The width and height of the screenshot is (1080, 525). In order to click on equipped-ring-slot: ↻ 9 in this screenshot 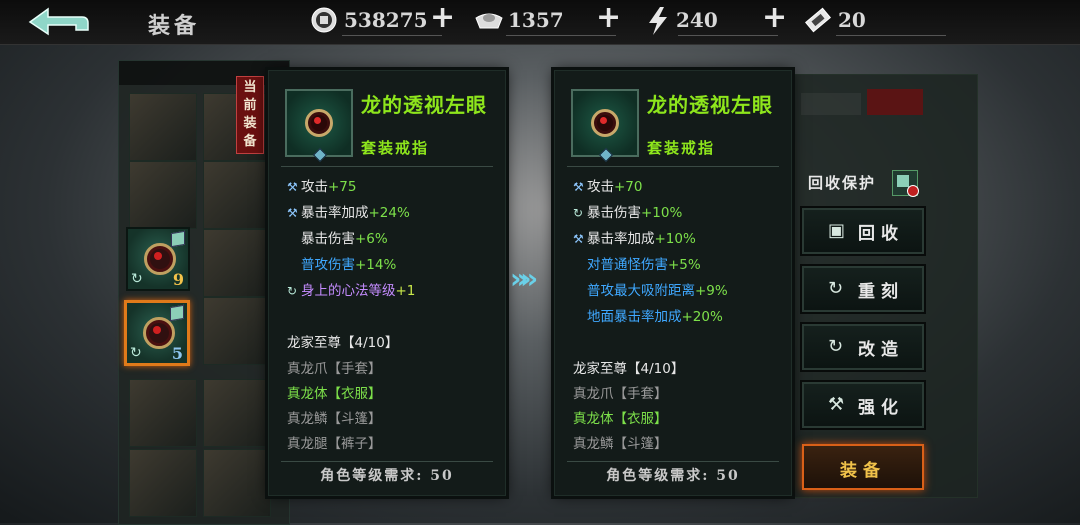, I will do `click(158, 259)`.